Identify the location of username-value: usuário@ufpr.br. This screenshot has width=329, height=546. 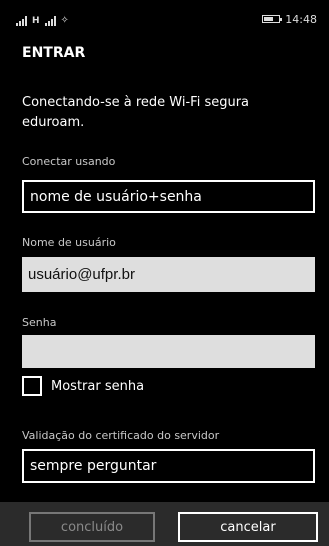
(81, 274).